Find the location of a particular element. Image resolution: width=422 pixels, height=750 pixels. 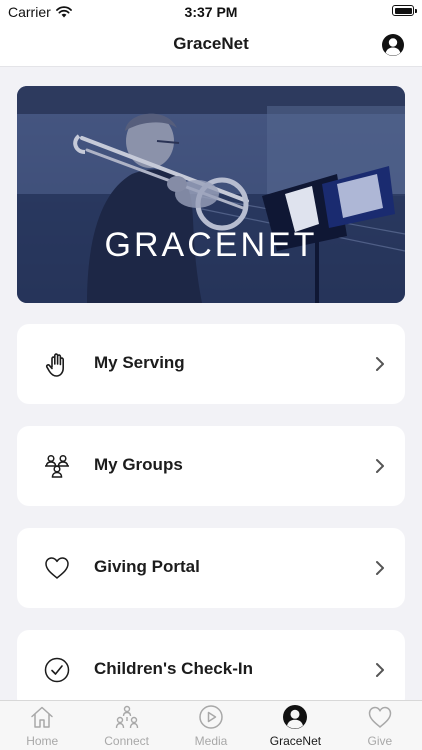

menu-item-label: My Serving is located at coordinates (139, 362).